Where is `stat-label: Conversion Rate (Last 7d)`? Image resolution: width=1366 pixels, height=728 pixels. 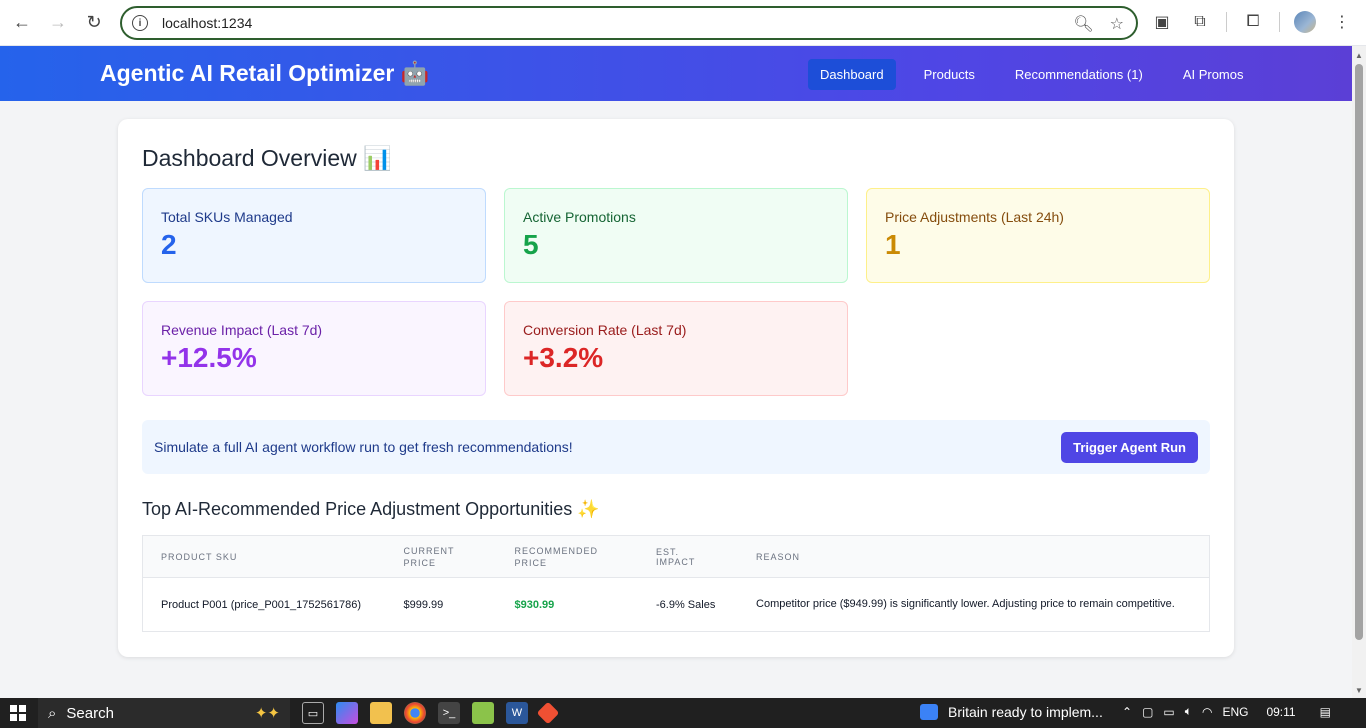 stat-label: Conversion Rate (Last 7d) is located at coordinates (605, 330).